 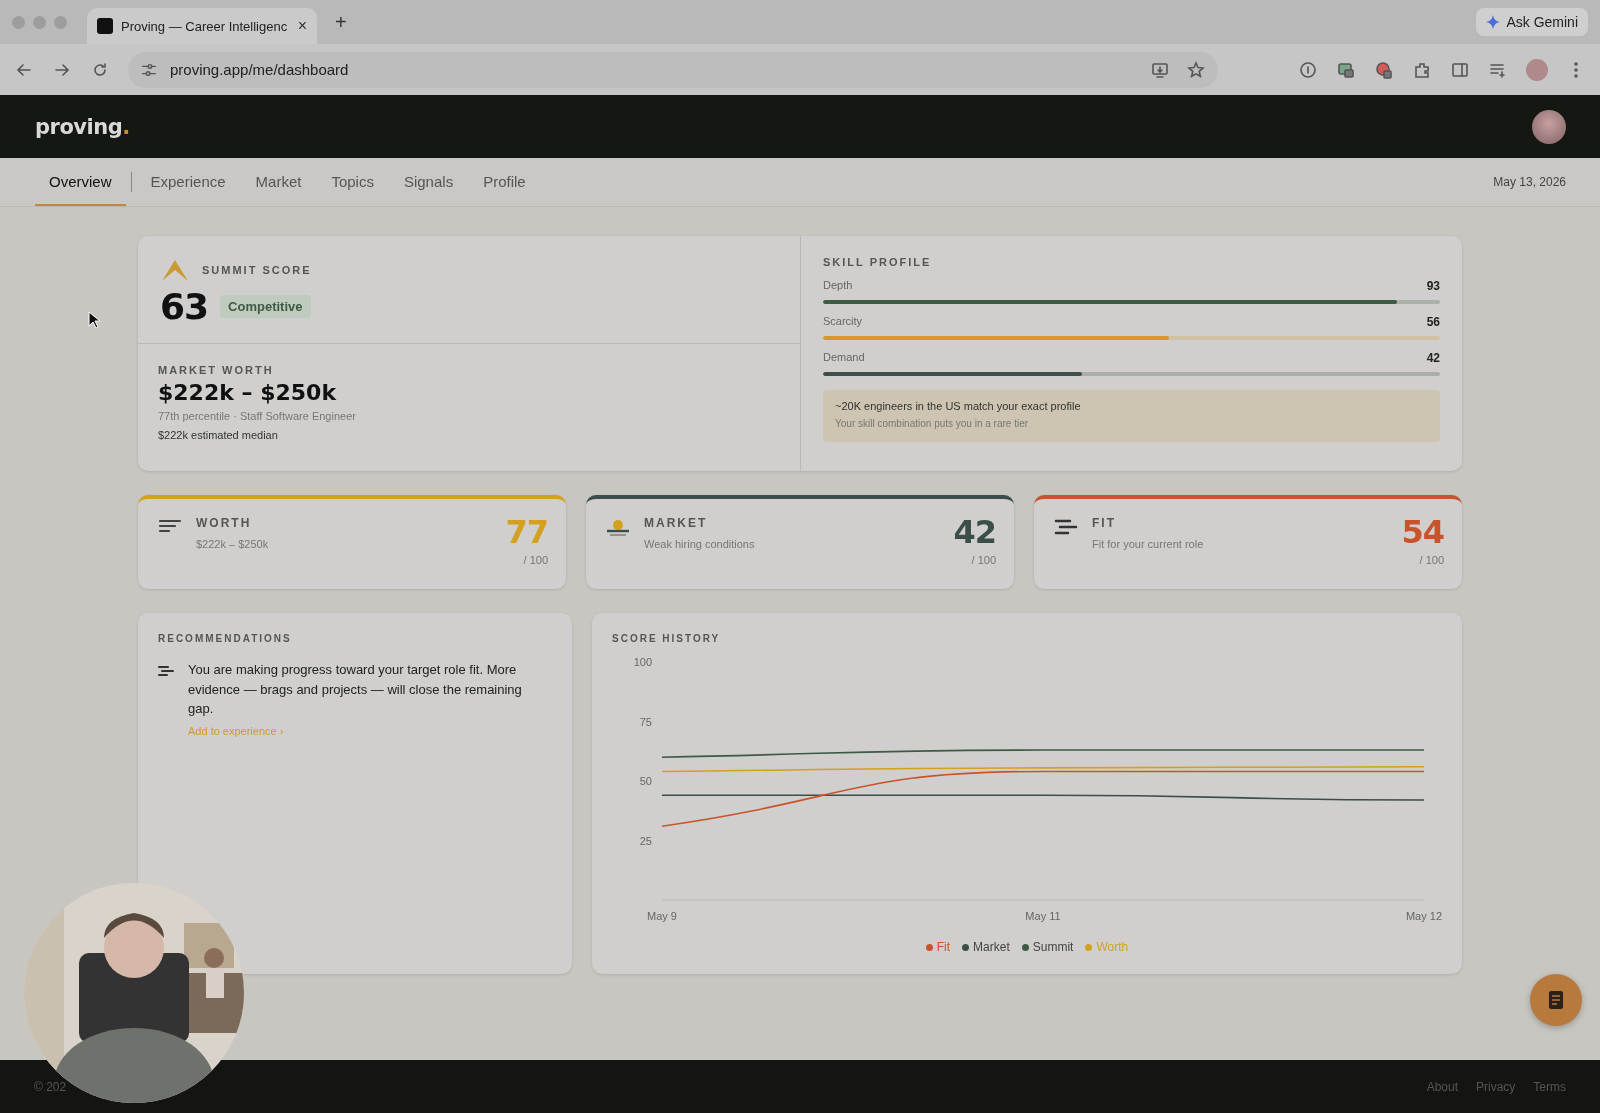 I want to click on section-label: MARKET WORTH, so click(x=216, y=370).